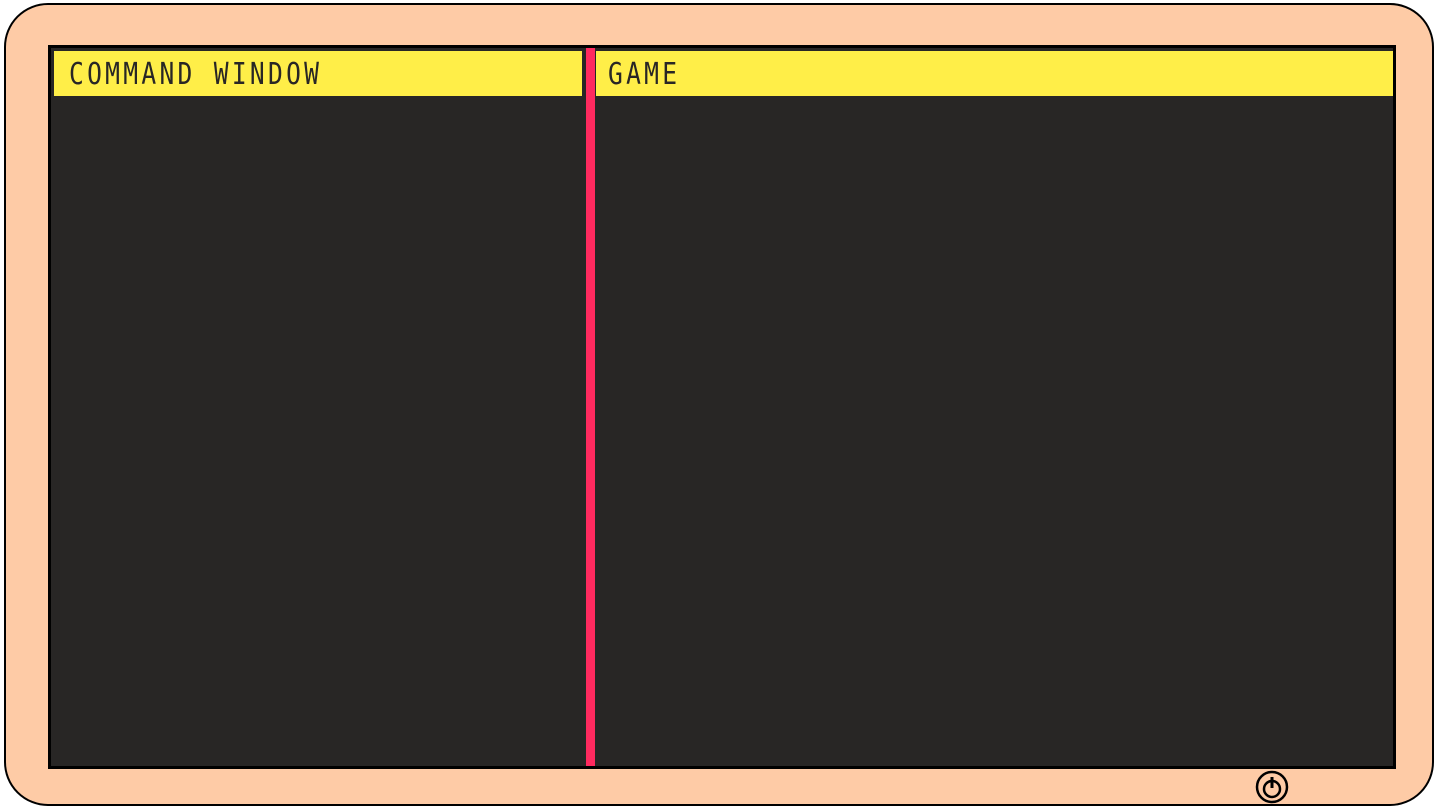  I want to click on game-header: GAME, so click(994, 73).